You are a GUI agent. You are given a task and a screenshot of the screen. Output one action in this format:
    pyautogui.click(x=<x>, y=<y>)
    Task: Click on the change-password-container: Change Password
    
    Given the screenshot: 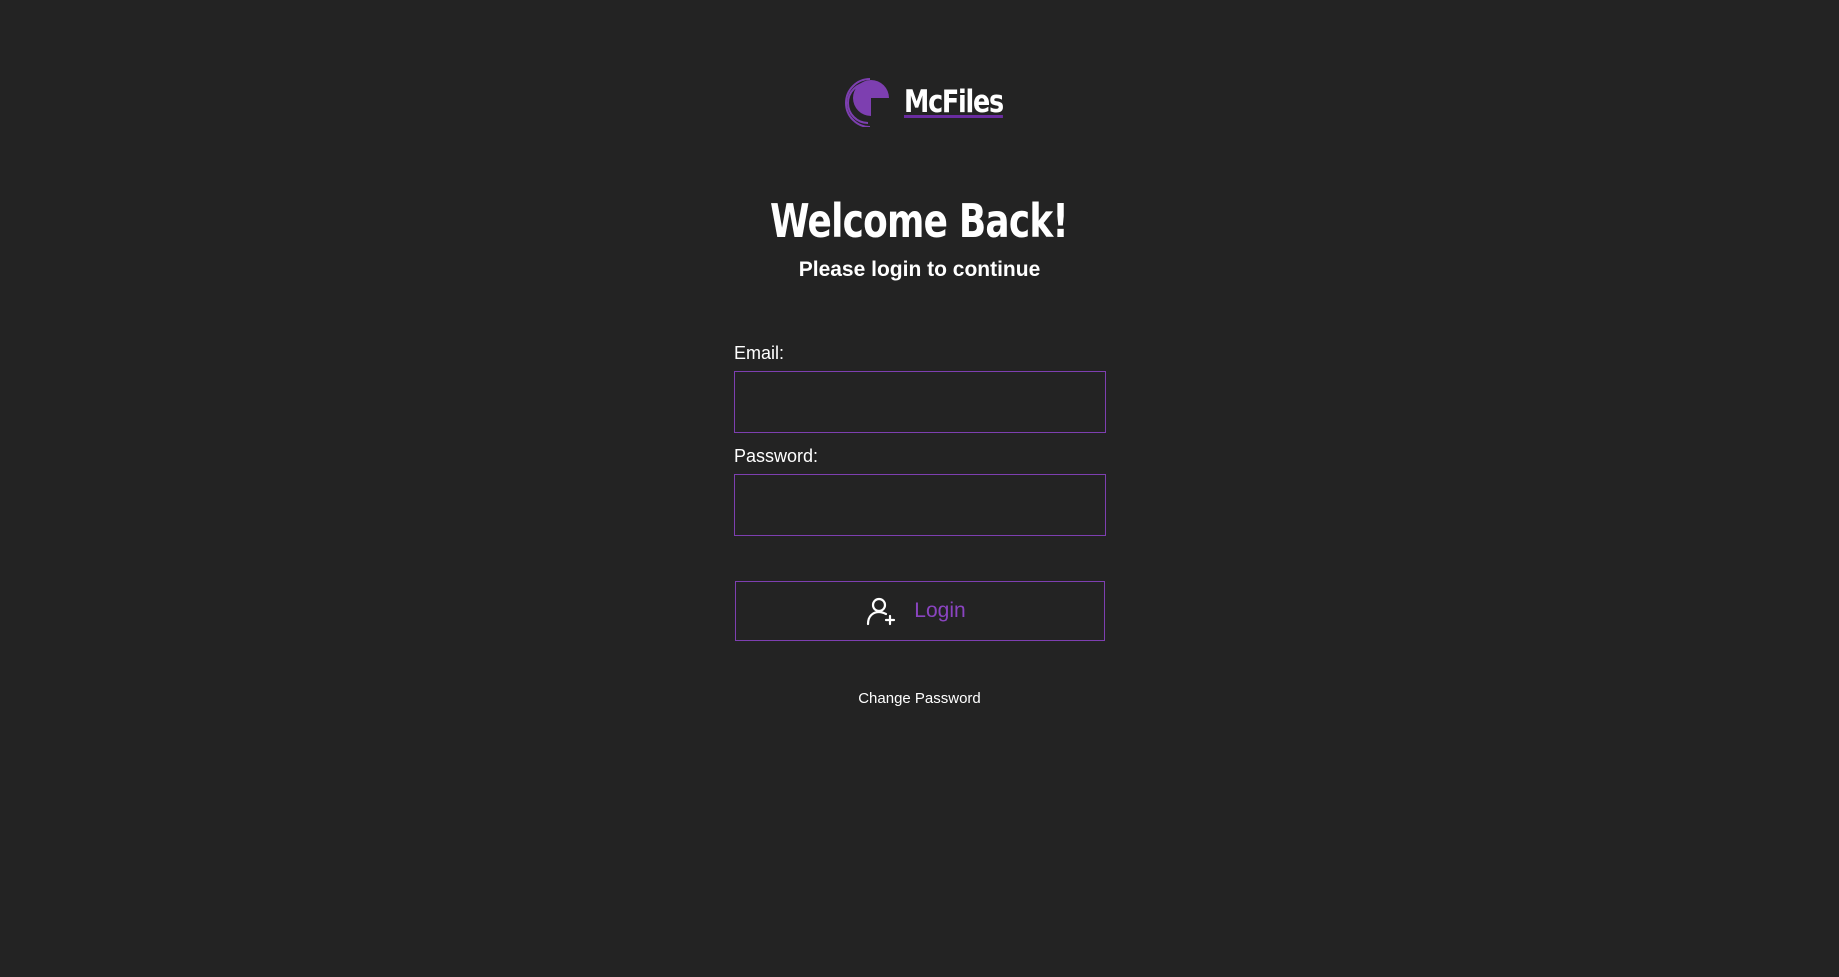 What is the action you would take?
    pyautogui.click(x=919, y=699)
    